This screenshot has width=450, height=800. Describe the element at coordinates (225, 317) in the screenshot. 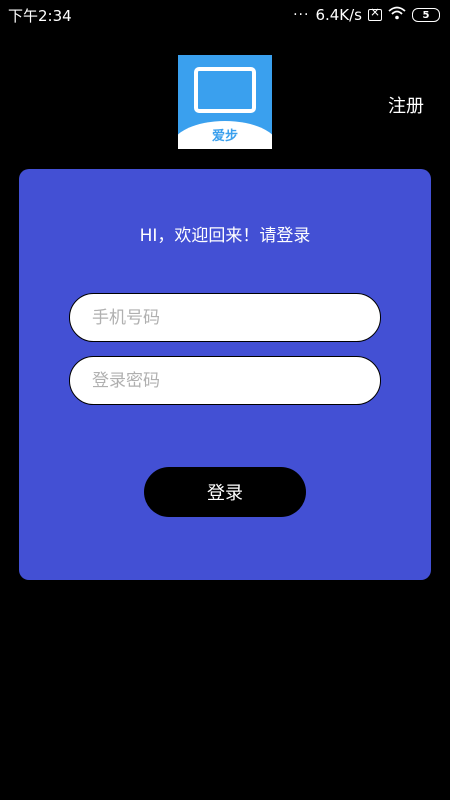

I see `phone-input` at that location.